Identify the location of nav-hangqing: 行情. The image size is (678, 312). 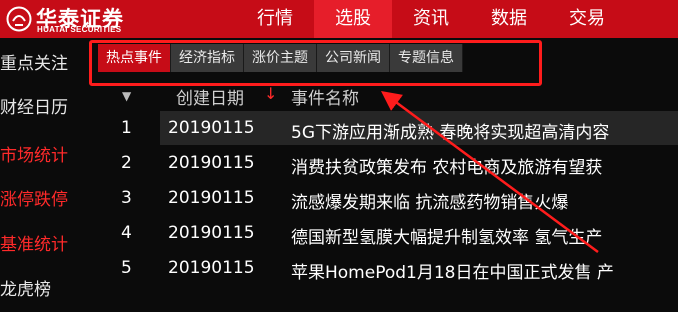
(275, 19).